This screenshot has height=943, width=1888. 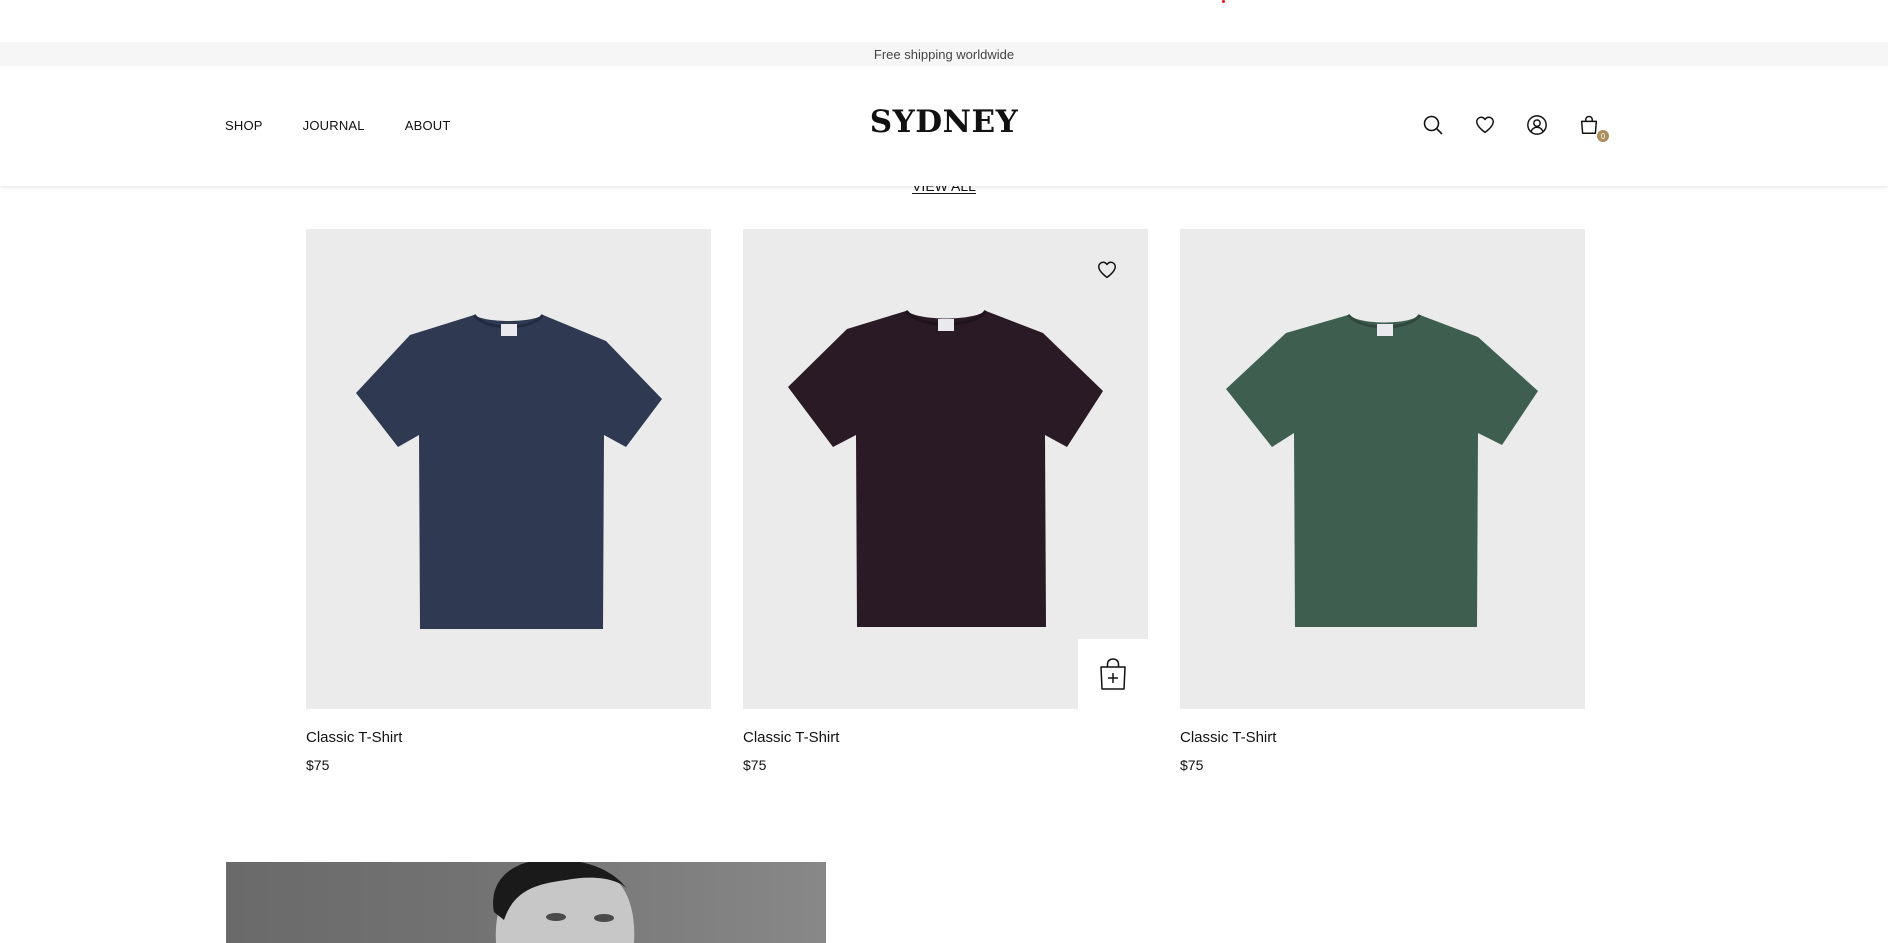 I want to click on cart-count-badge: 0, so click(x=1603, y=136).